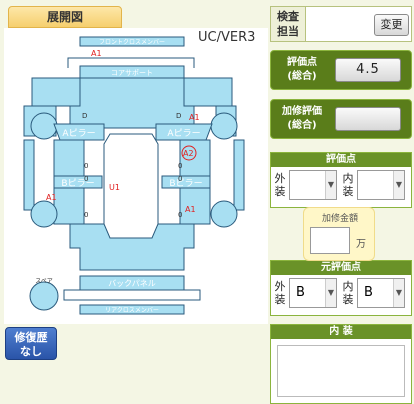 This screenshot has height=404, width=414. I want to click on front-right-wheel, so click(224, 126).